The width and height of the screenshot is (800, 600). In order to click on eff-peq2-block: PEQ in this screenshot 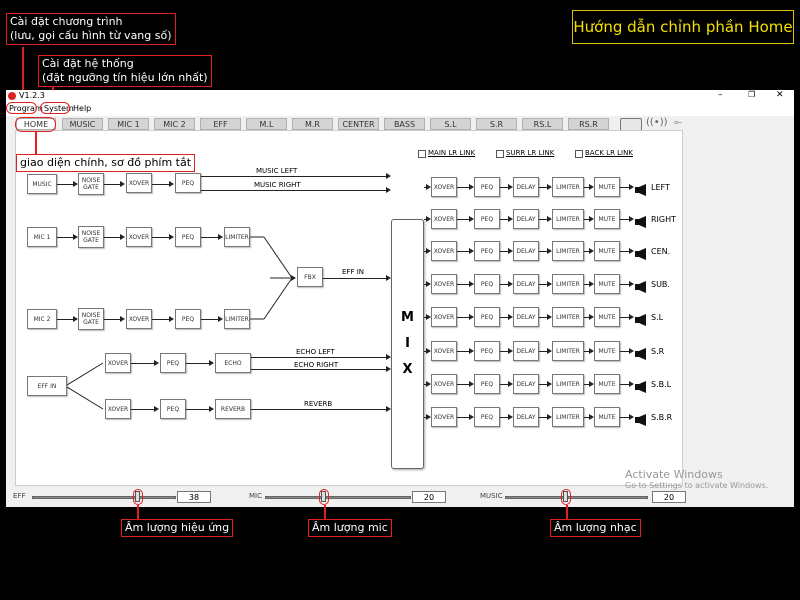, I will do `click(173, 409)`.